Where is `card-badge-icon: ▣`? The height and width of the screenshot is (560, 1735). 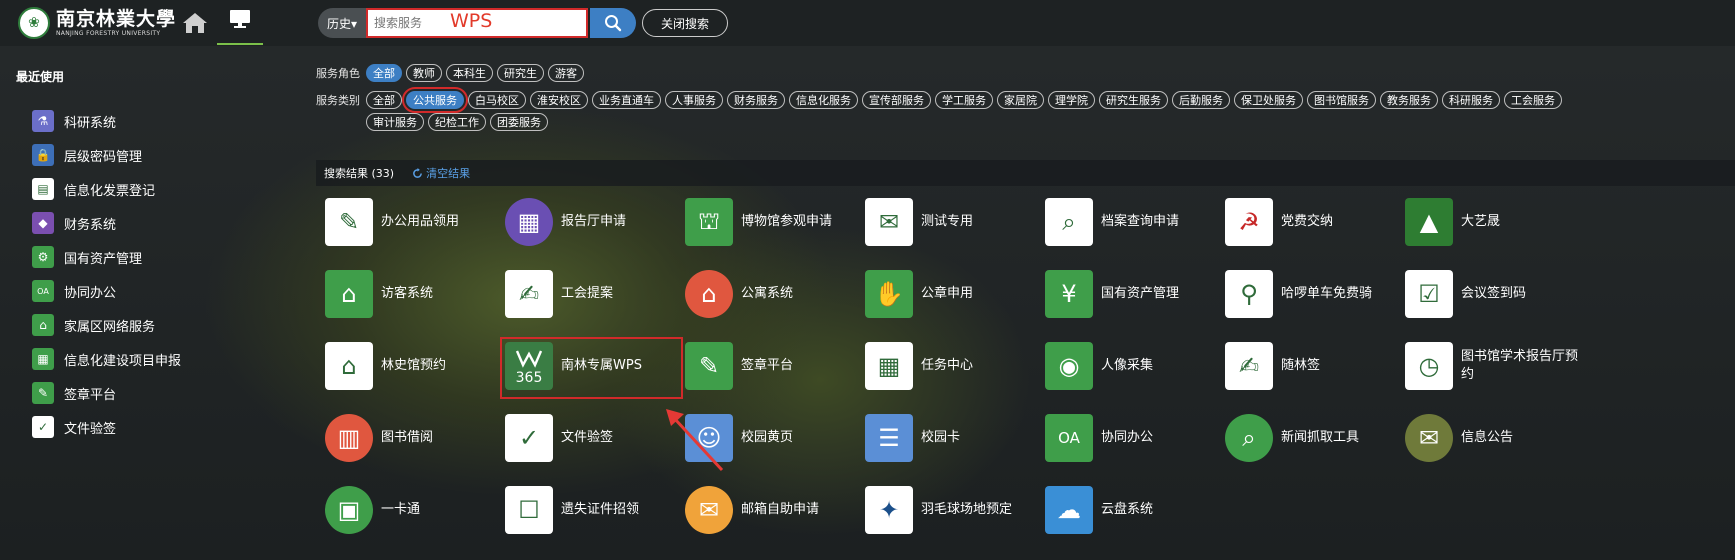
card-badge-icon: ▣ is located at coordinates (349, 510).